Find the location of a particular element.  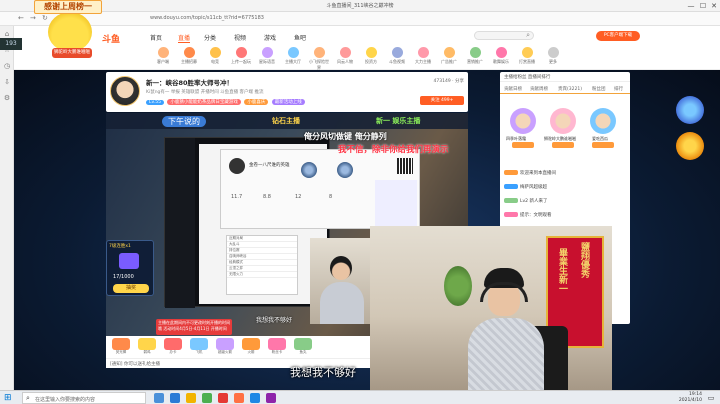

feature-item: 风云人物 is located at coordinates (345, 57).